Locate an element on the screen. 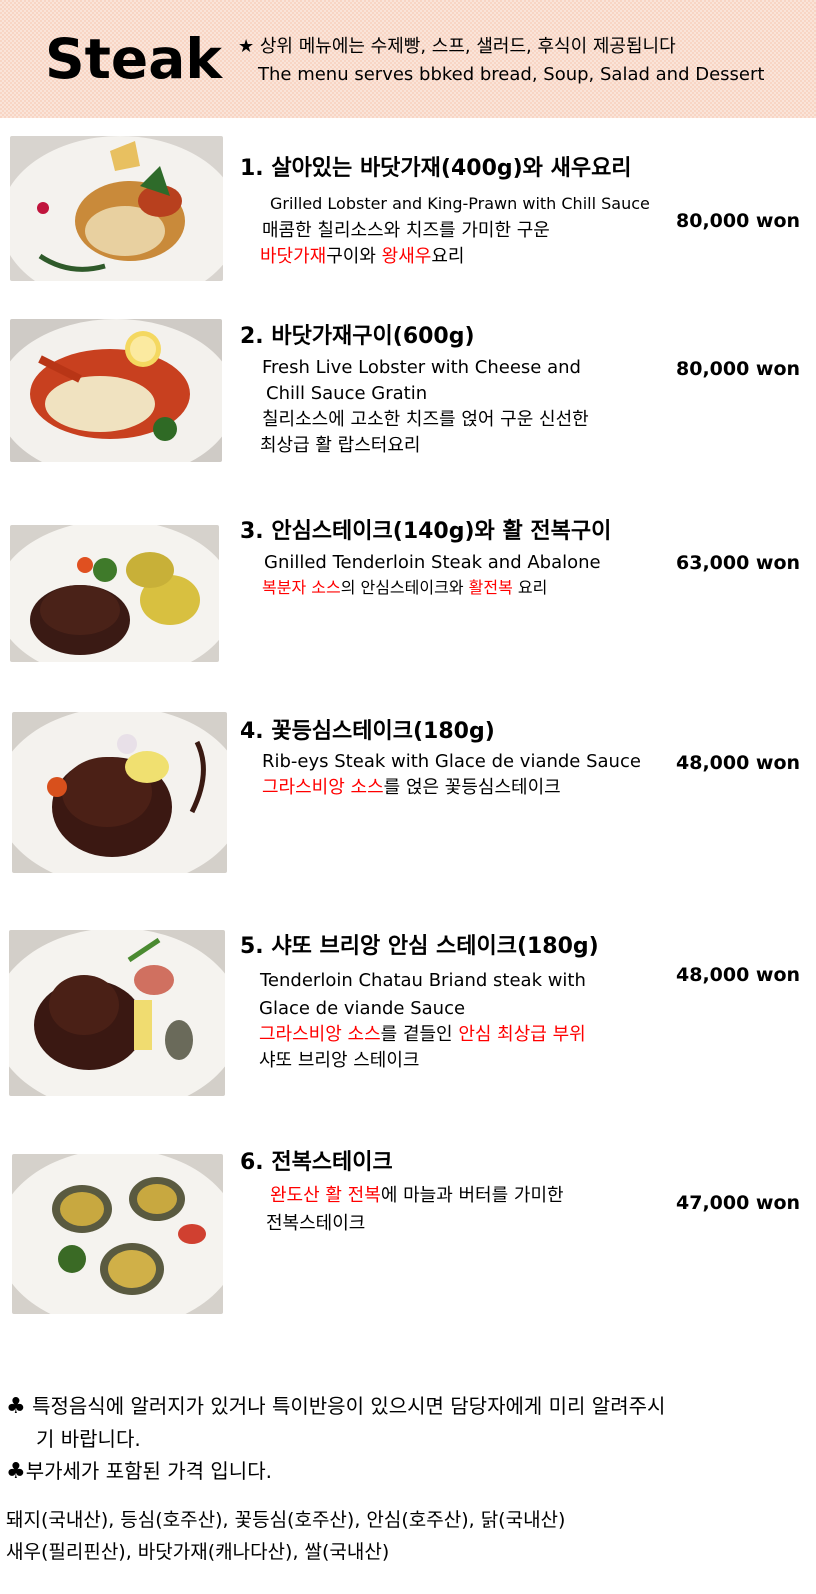 The width and height of the screenshot is (816, 1594). dish-name: 6. 전복스테이크 is located at coordinates (316, 1162).